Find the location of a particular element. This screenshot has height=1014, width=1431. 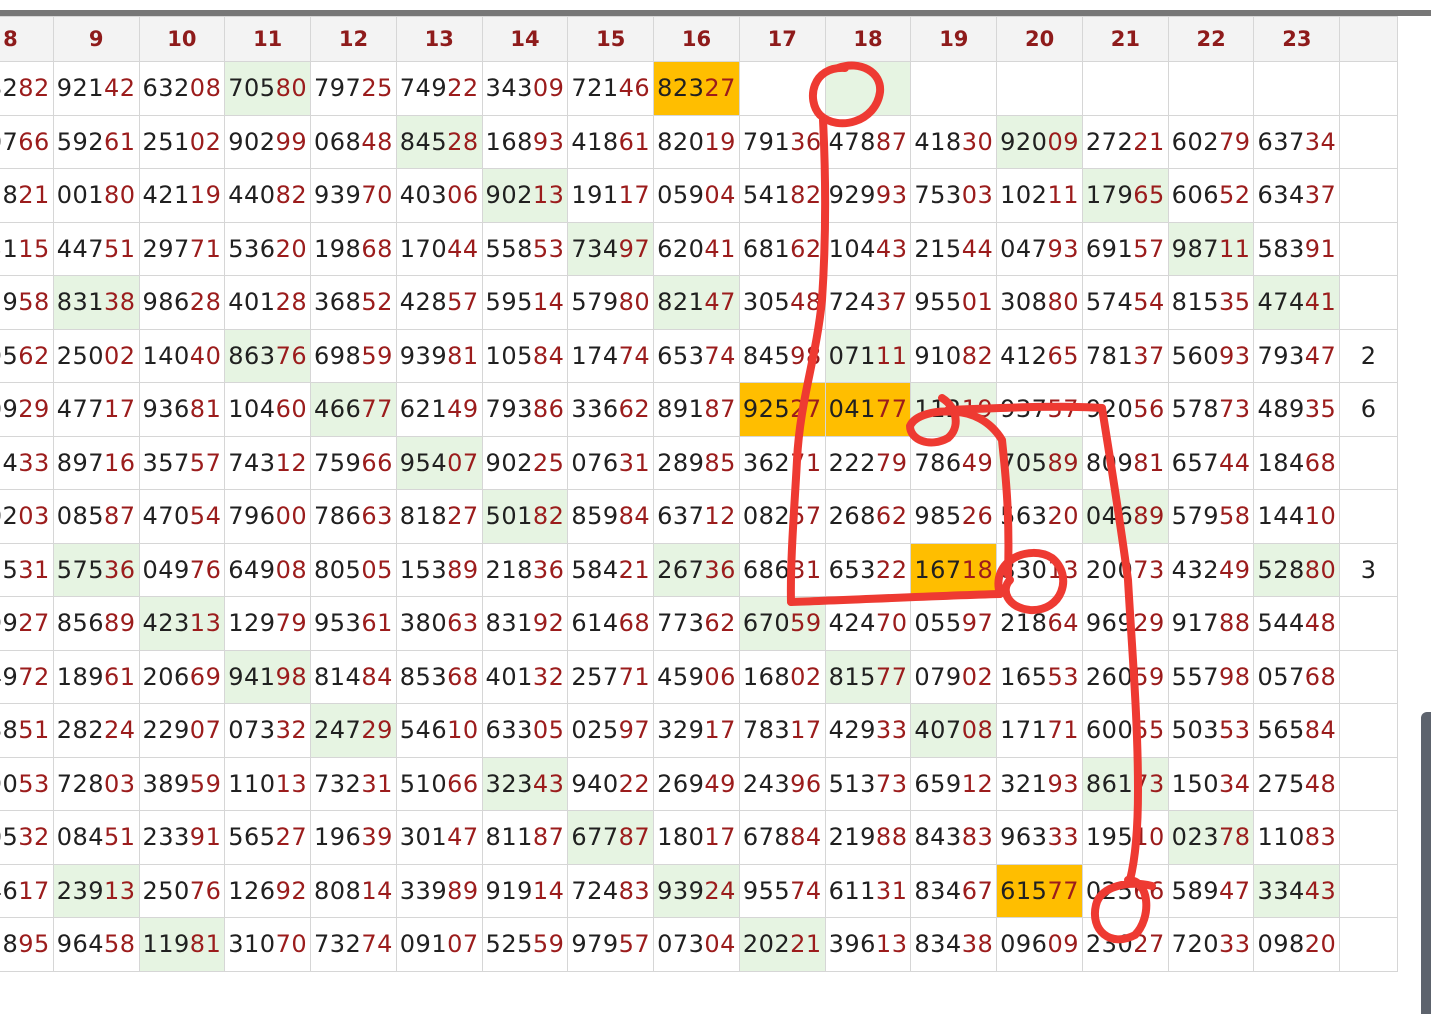

number-cell: 18017 is located at coordinates (696, 837).